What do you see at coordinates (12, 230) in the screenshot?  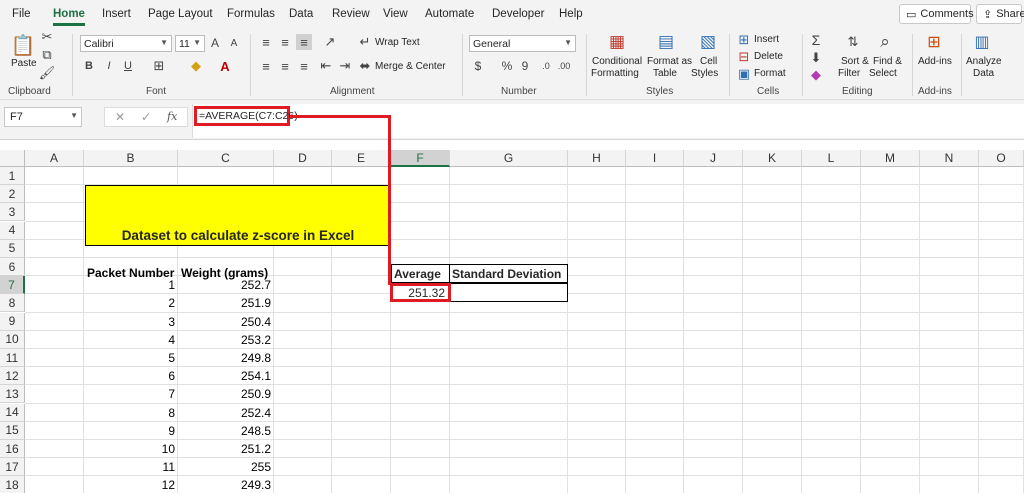 I see `row-header-4: 4` at bounding box center [12, 230].